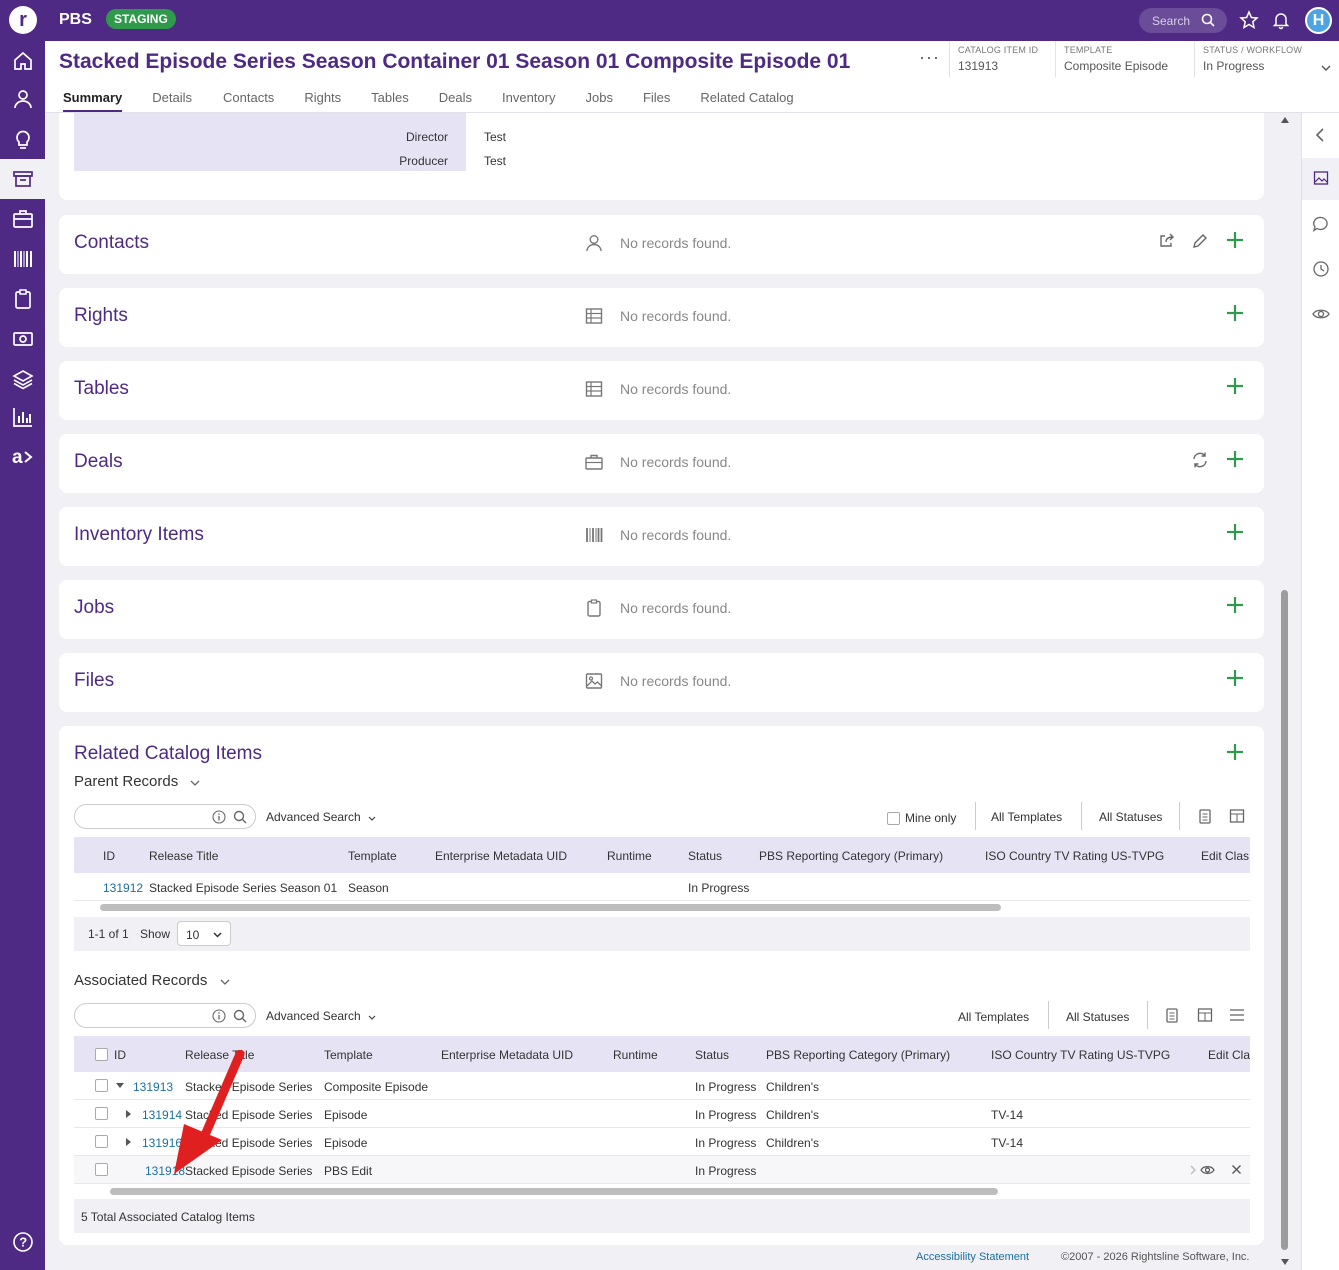  Describe the element at coordinates (1026, 817) in the screenshot. I see `parent-all-templates-filter: All Templates` at that location.